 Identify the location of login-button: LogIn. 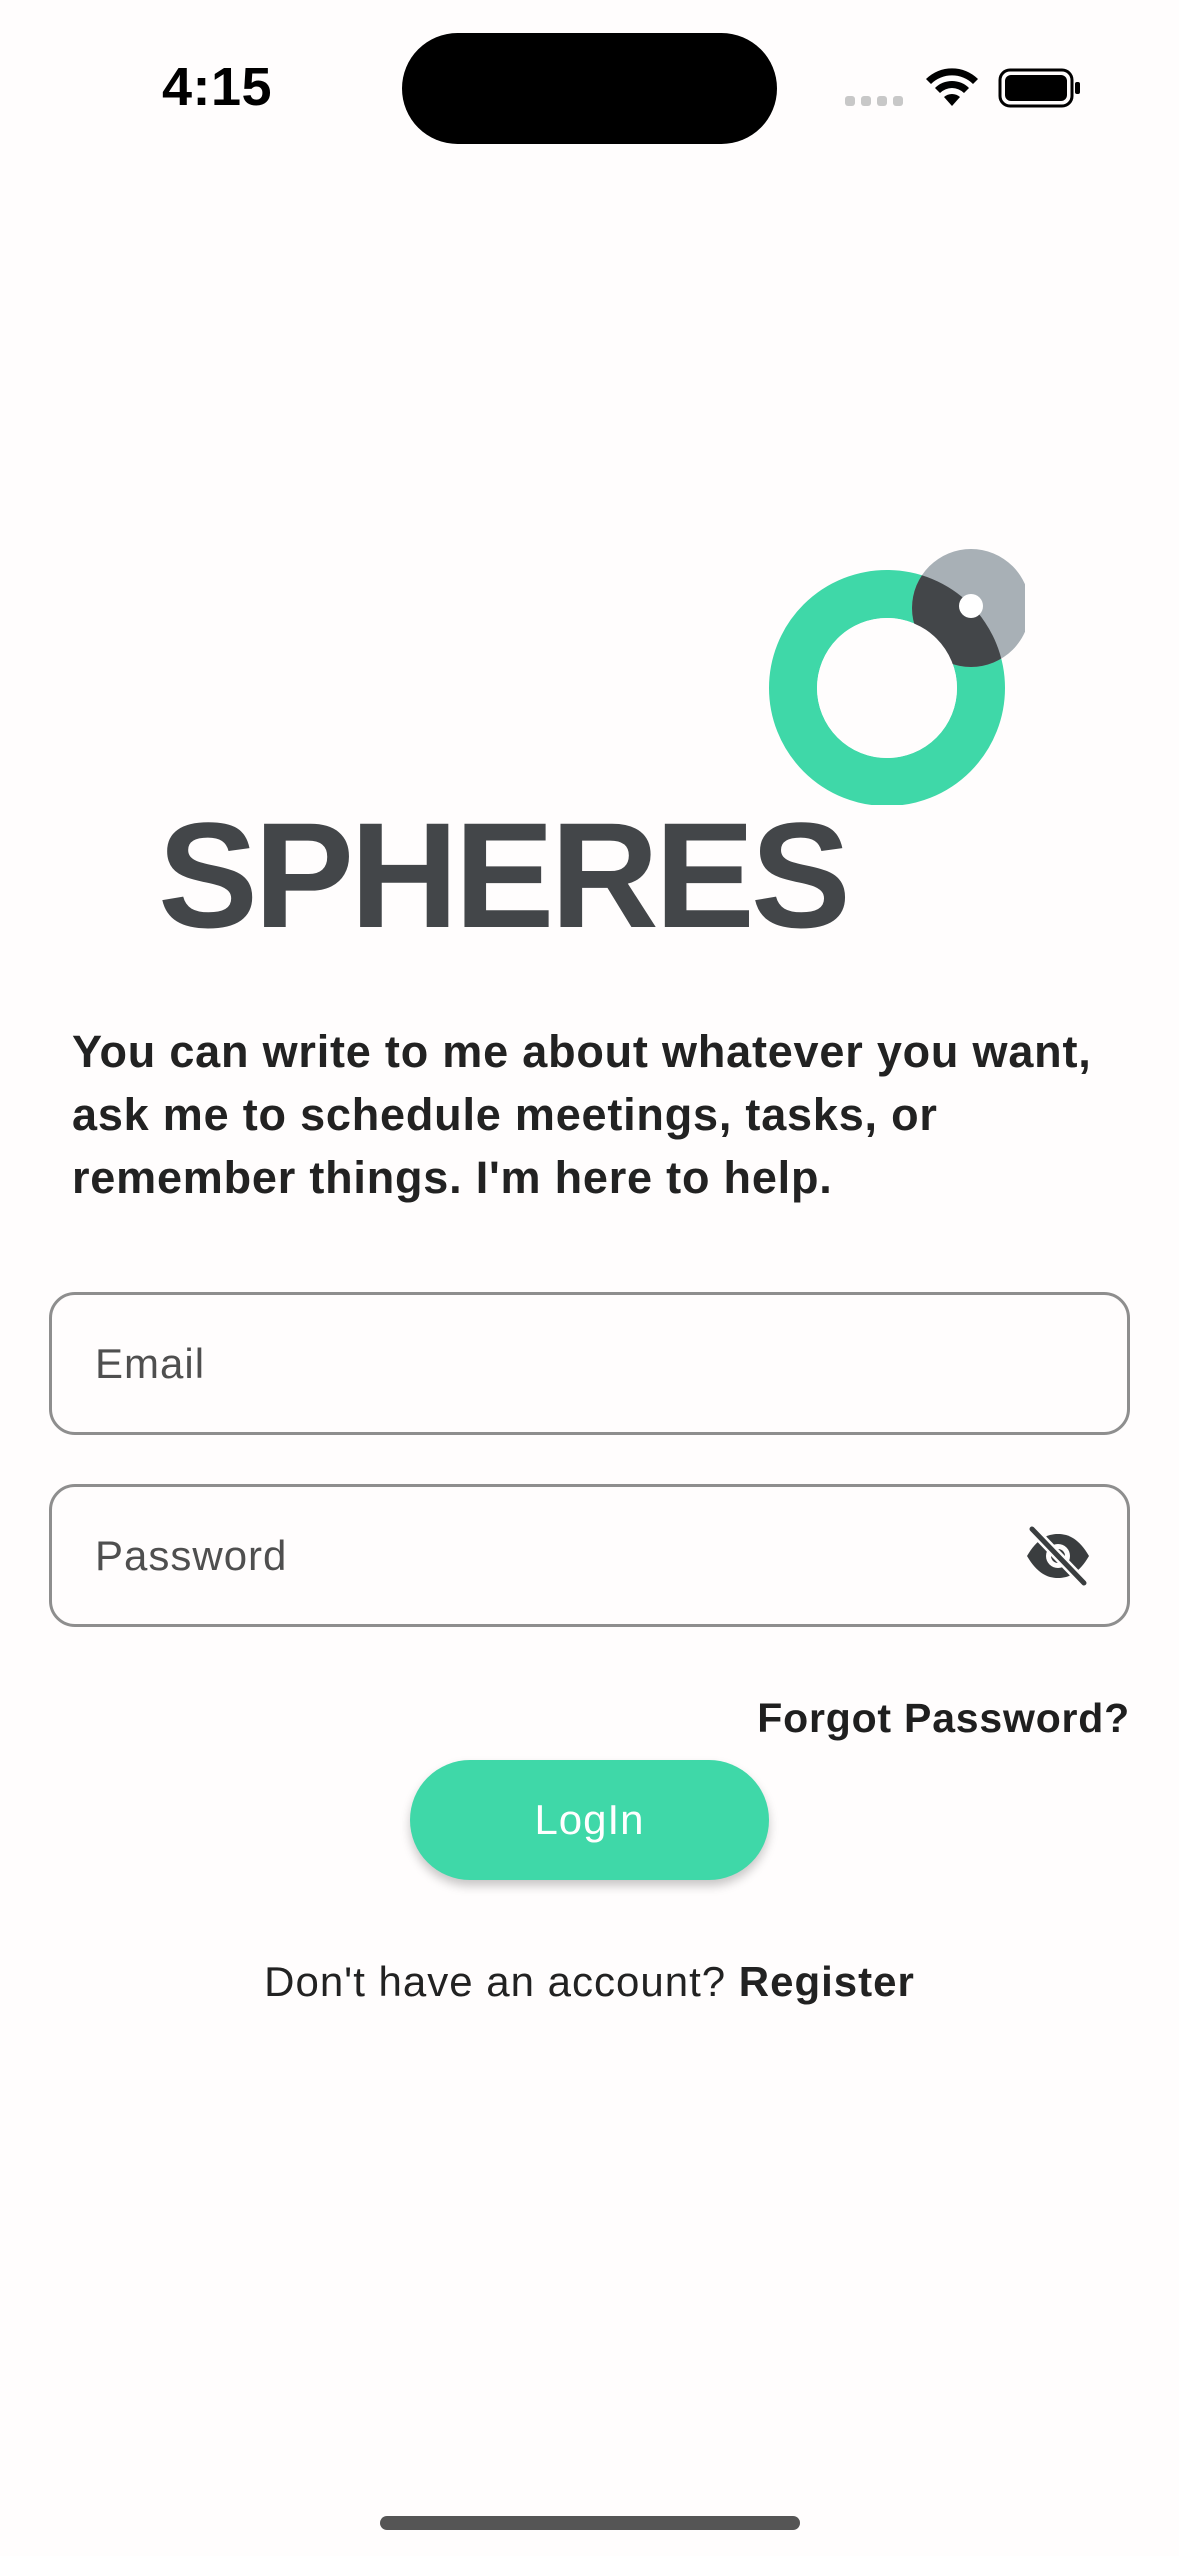
(589, 1820).